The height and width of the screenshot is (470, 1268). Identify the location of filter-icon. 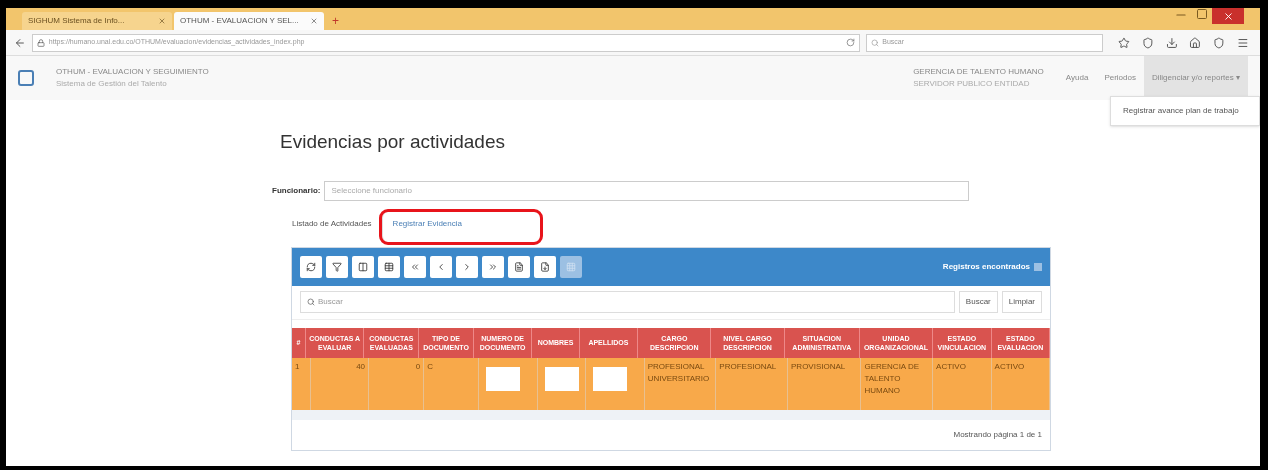
(337, 266).